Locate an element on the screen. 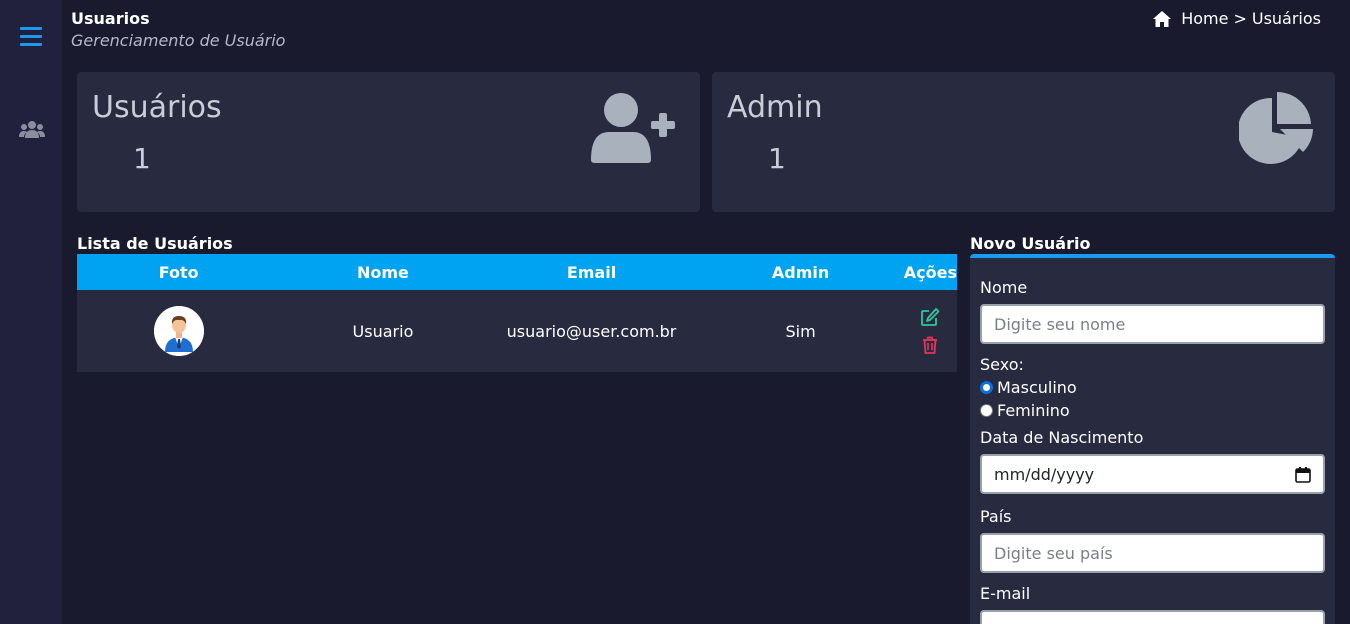 The image size is (1350, 624). birth-date-value: mm/dd/yyyy is located at coordinates (1044, 474).